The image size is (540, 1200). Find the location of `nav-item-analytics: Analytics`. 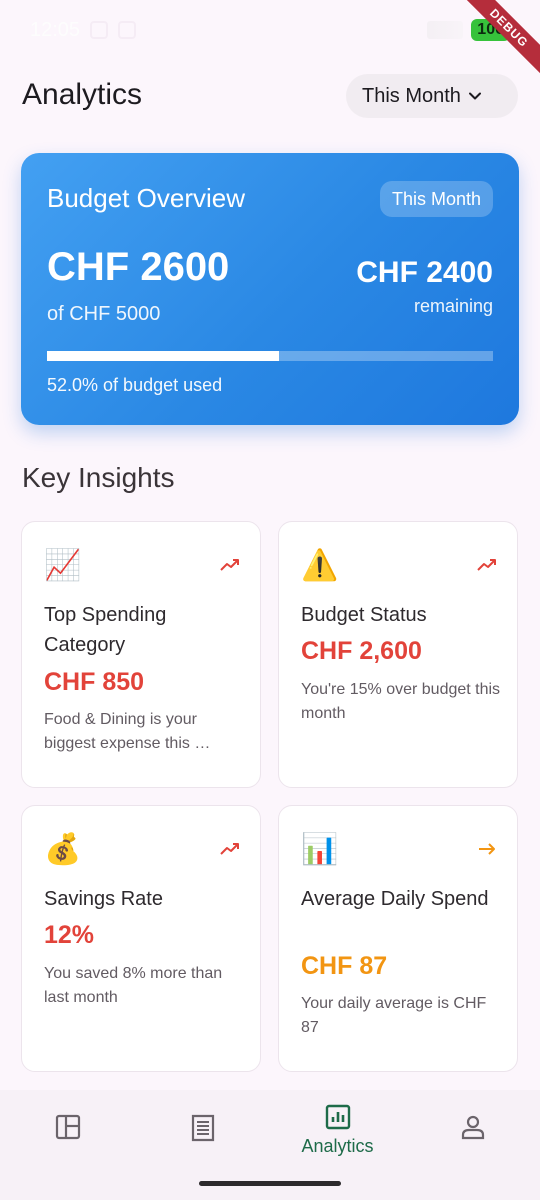

nav-item-analytics: Analytics is located at coordinates (337, 1135).